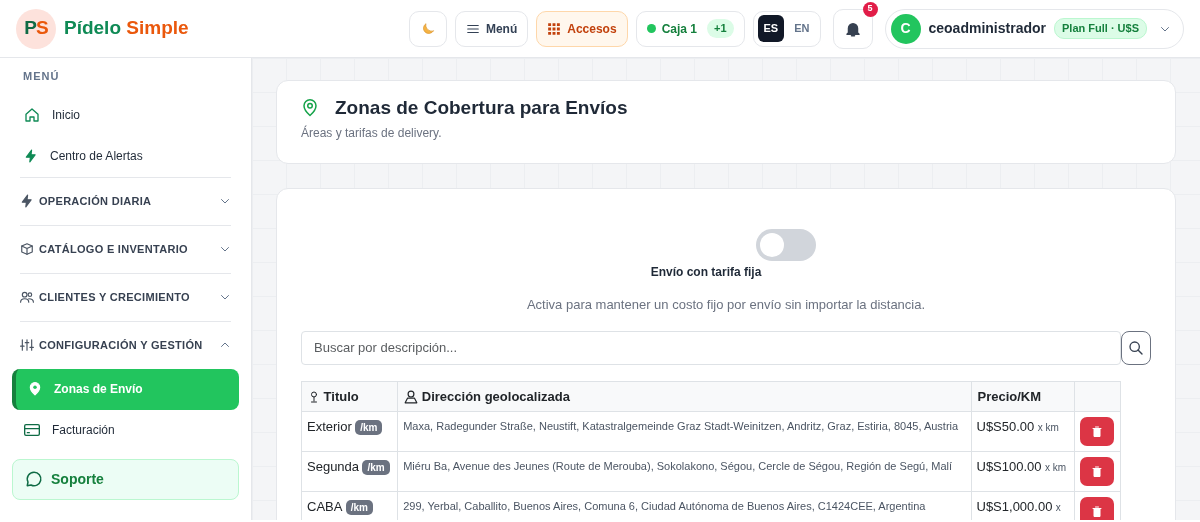 The image size is (1200, 522). I want to click on sidebar-section: CATÁLOGO E INVENTARIO, so click(125, 248).